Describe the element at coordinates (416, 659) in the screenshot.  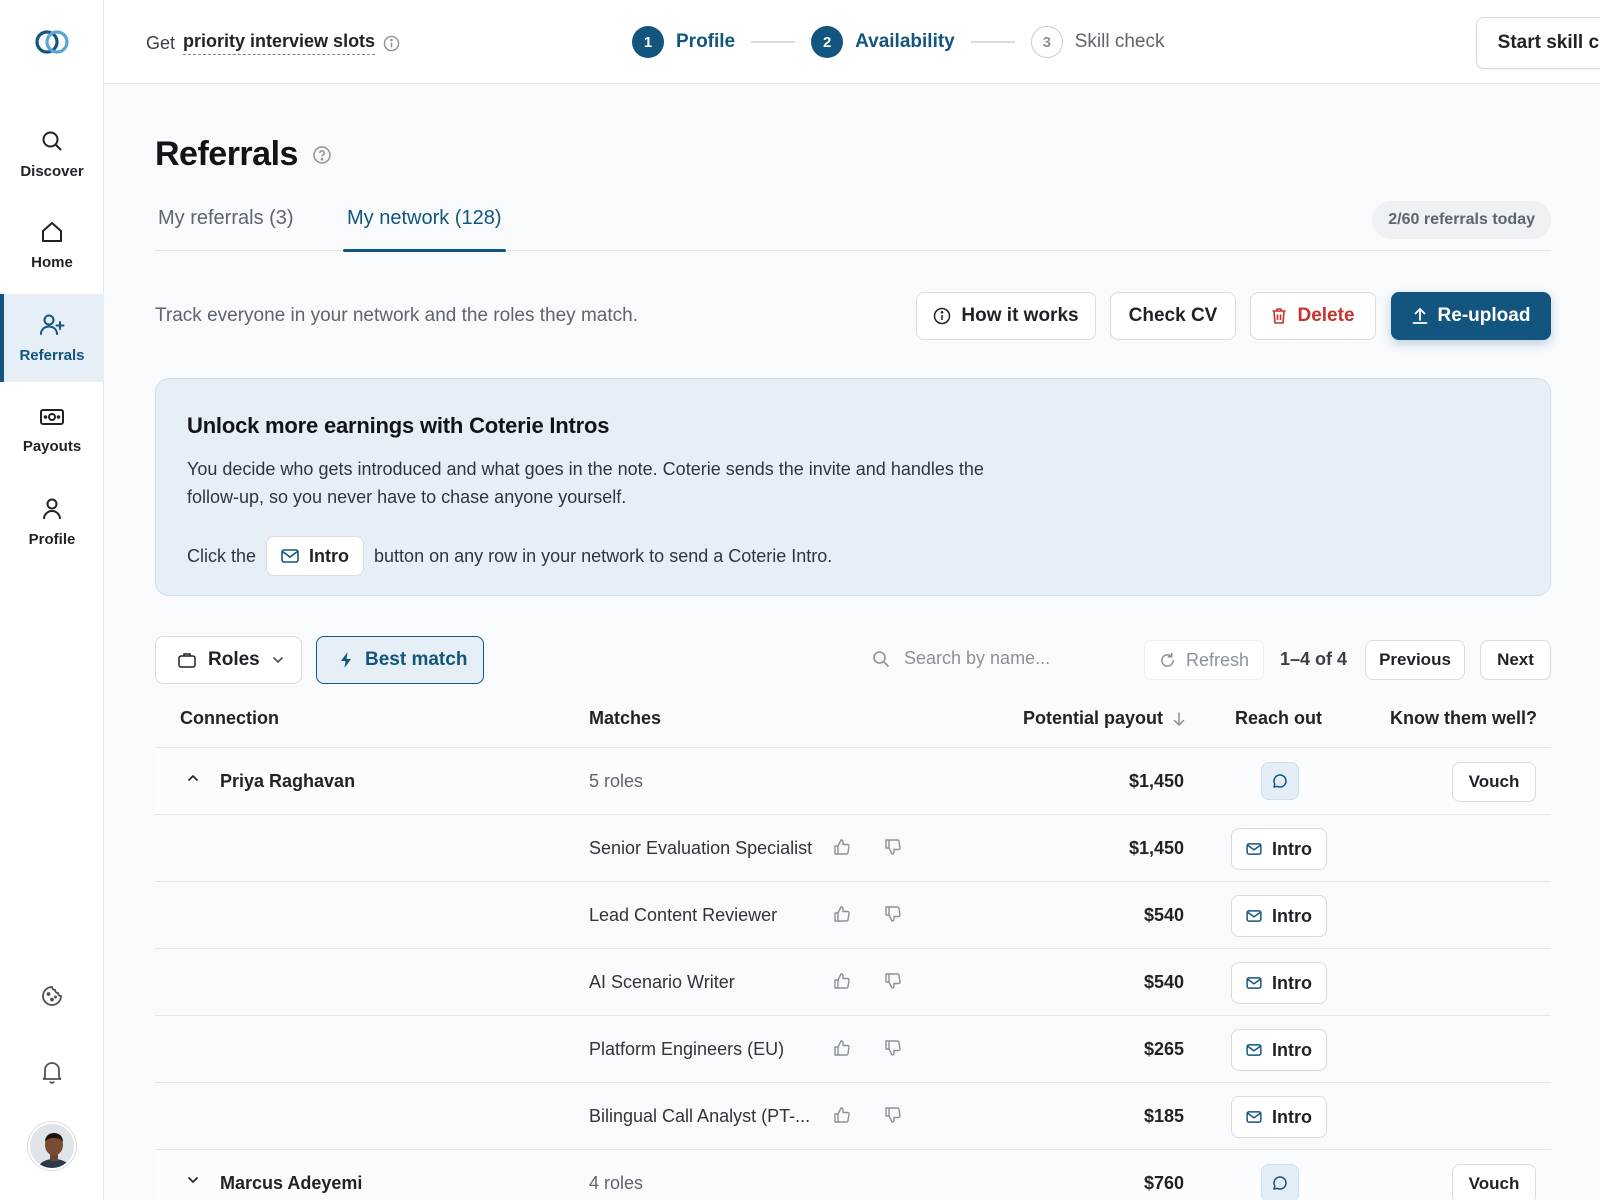
I see `best-match-label: Best match` at that location.